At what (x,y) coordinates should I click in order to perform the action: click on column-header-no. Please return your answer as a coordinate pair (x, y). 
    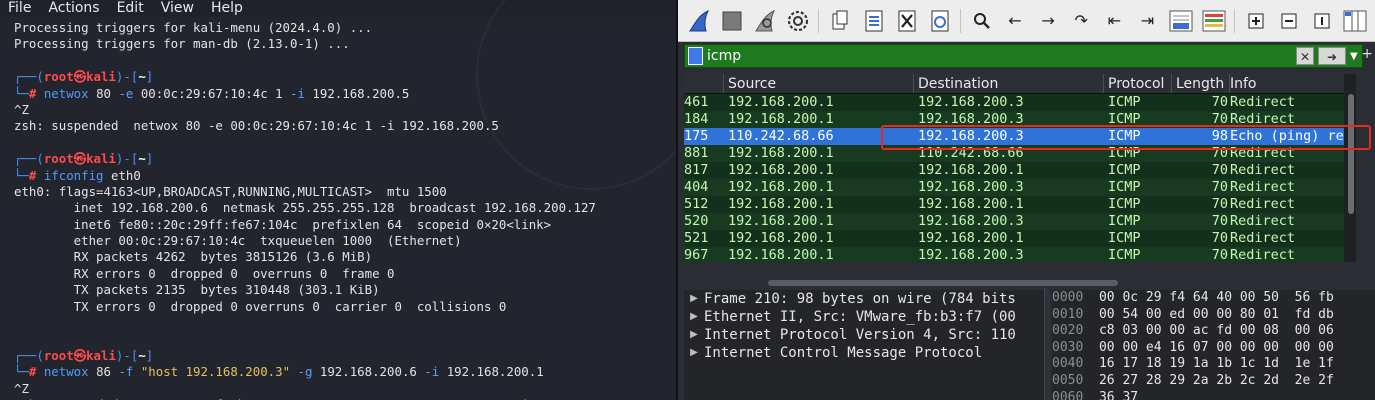
    Looking at the image, I should click on (704, 83).